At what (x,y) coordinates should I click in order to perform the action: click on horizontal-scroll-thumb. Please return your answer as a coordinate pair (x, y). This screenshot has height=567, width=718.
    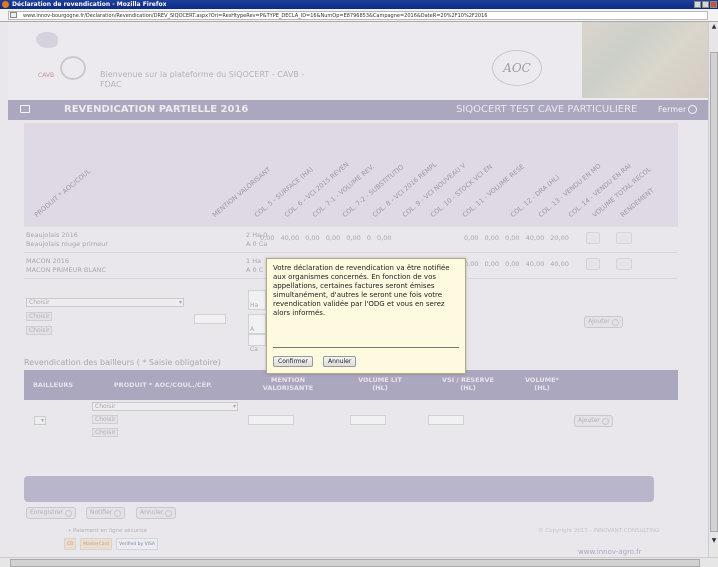
    Looking at the image, I should click on (355, 563).